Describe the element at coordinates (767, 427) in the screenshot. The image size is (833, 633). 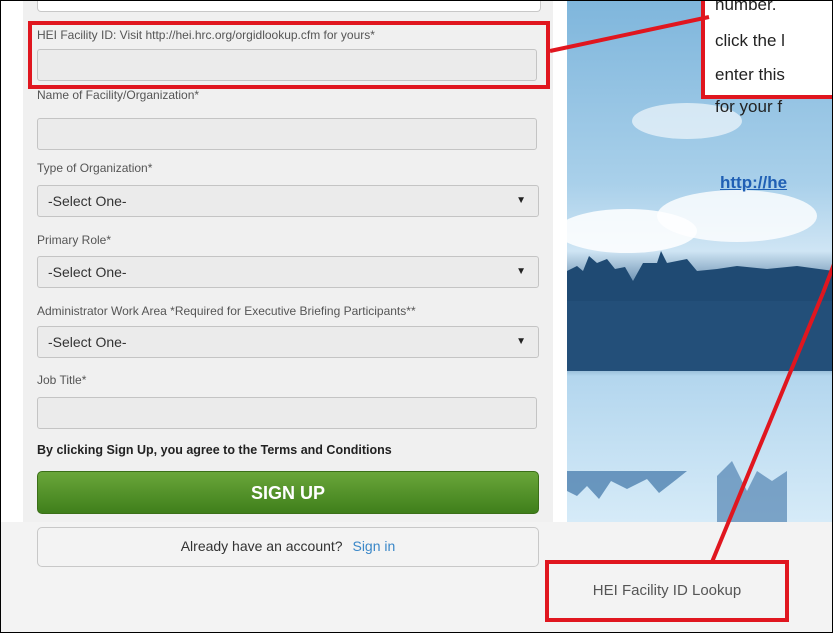
I see `arrow-to-lookup-link` at that location.